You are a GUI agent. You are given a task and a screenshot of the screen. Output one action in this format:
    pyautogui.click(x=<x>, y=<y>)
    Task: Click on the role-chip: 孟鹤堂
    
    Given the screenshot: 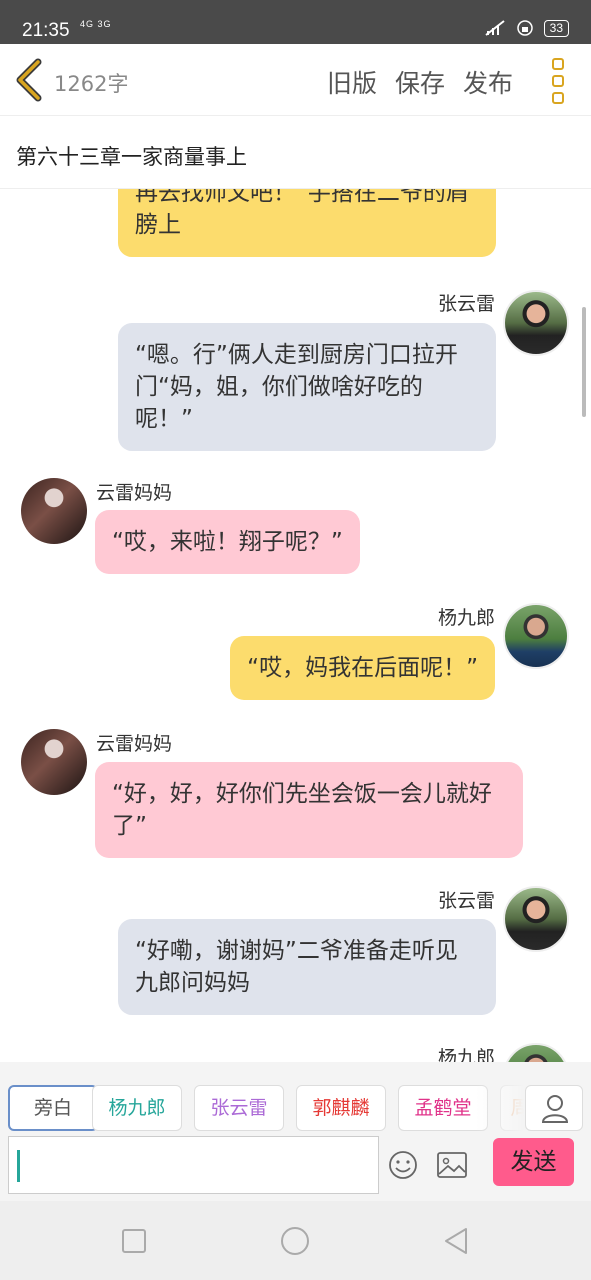 What is the action you would take?
    pyautogui.click(x=443, y=1108)
    